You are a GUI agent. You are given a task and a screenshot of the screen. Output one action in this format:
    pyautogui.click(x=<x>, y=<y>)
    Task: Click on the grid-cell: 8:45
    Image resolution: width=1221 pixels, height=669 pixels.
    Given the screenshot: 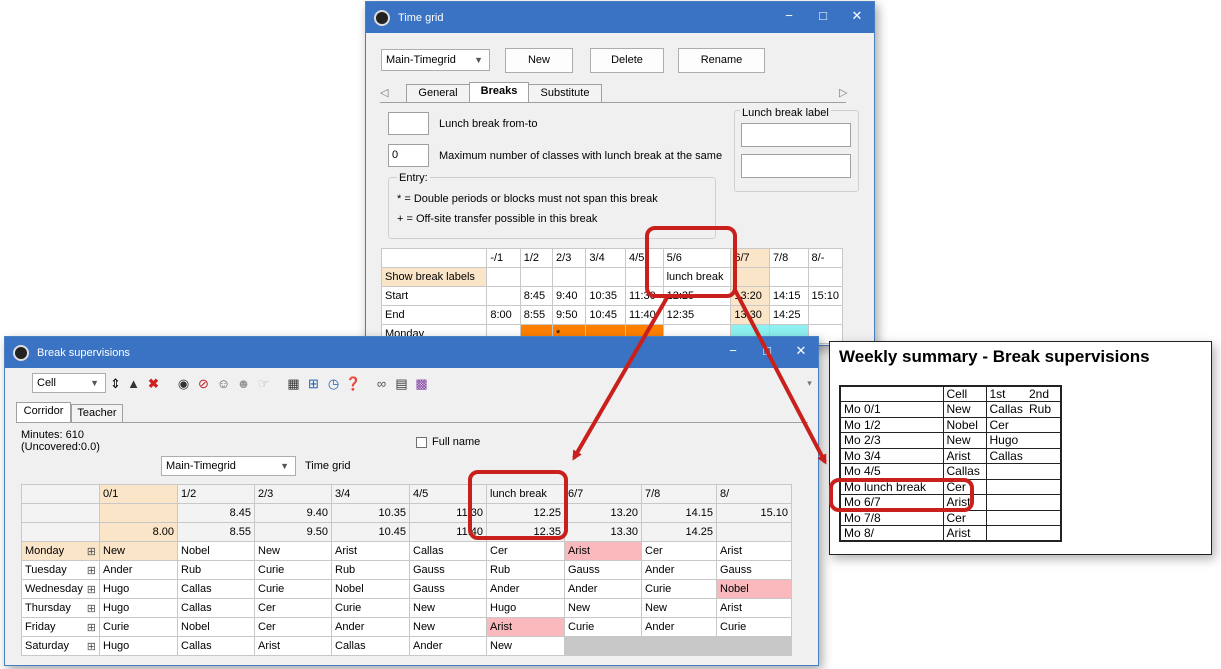 What is the action you would take?
    pyautogui.click(x=536, y=296)
    